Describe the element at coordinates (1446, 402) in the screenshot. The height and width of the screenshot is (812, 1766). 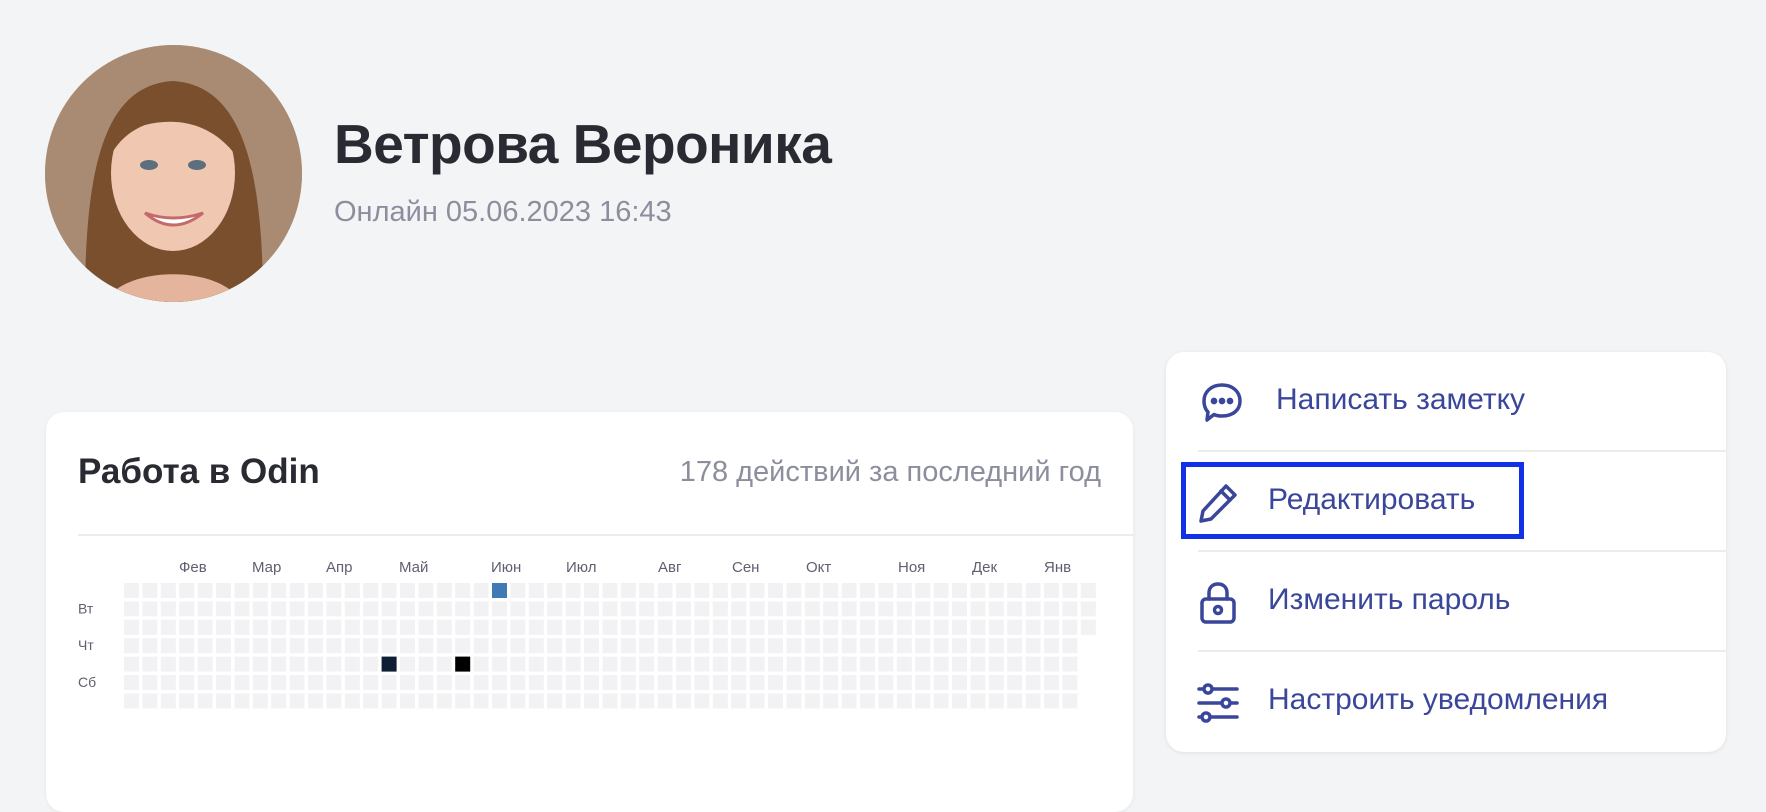
I see `write-note-button: Написать заметку` at that location.